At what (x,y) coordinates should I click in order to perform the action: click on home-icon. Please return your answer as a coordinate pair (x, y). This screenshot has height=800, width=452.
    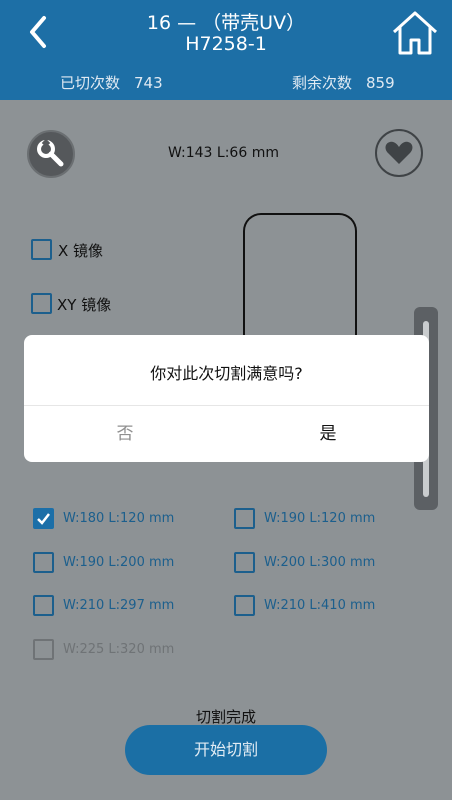
    Looking at the image, I should click on (415, 33).